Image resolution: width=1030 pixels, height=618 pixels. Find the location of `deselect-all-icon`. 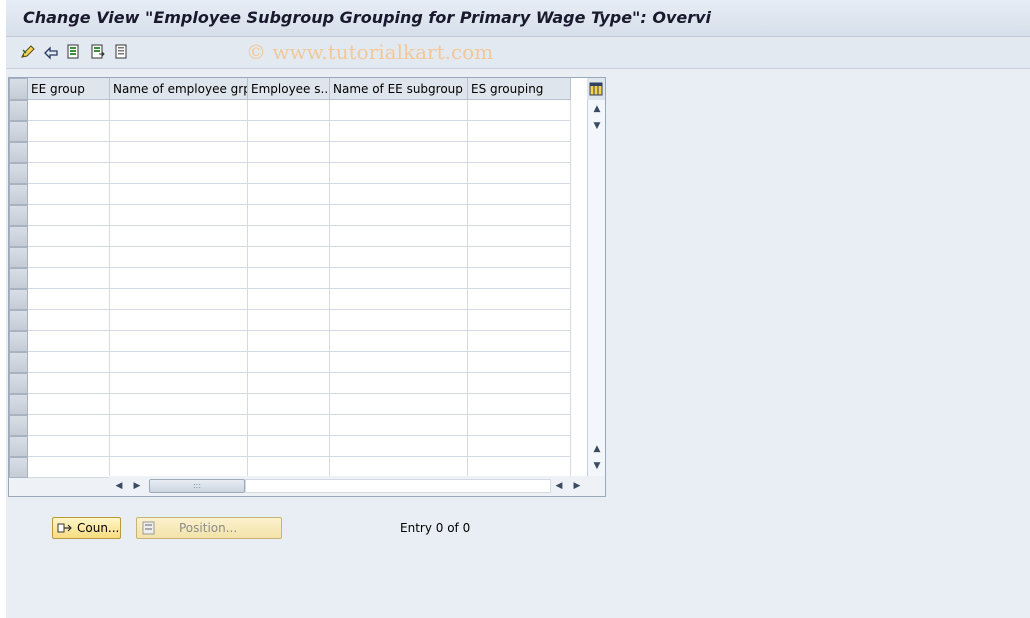

deselect-all-icon is located at coordinates (122, 52).